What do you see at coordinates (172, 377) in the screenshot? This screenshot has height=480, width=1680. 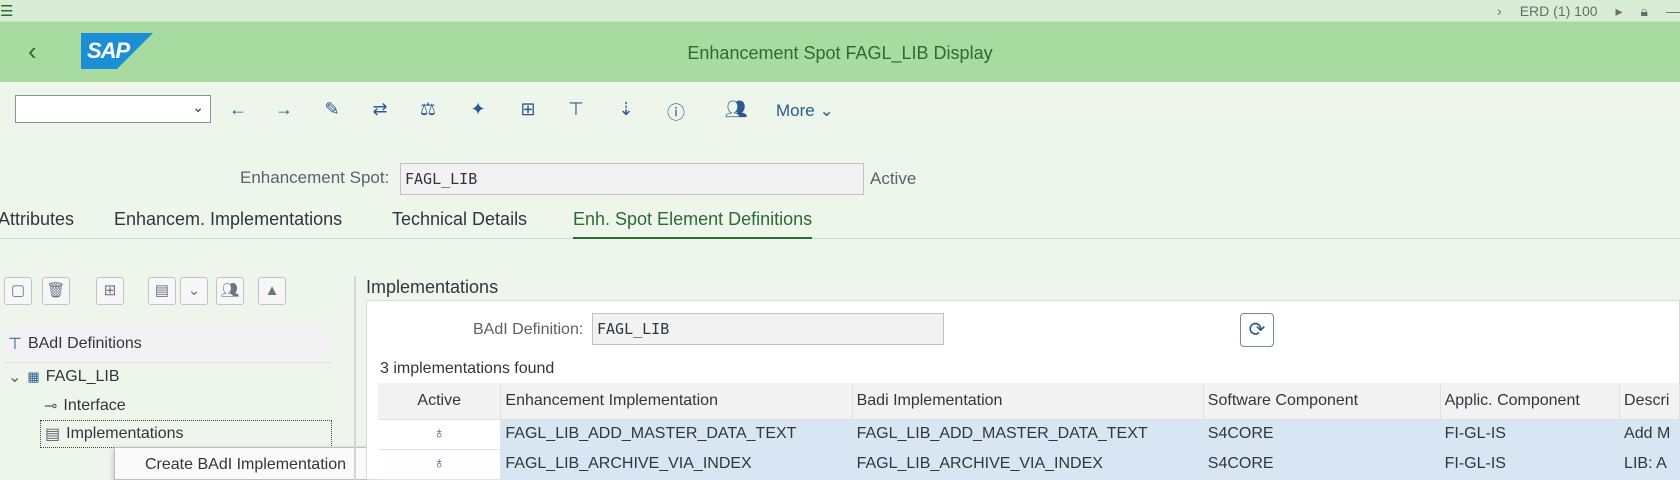 I see `tree-node-fagl-lib: ⌄ ▦ FAGL_LIB` at bounding box center [172, 377].